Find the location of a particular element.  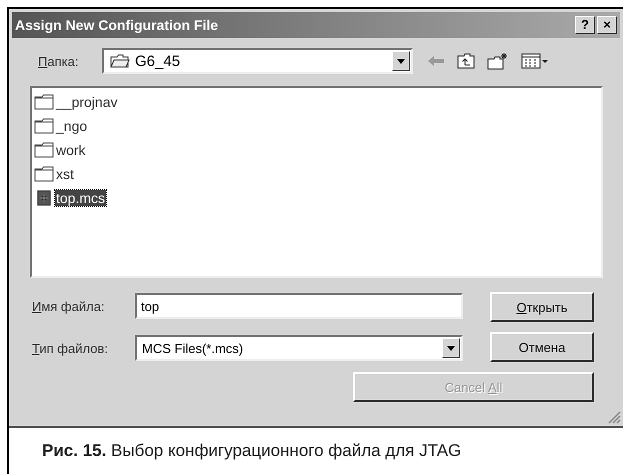

file-type-dropdown: MCS Files(*.mcs) is located at coordinates (299, 348).